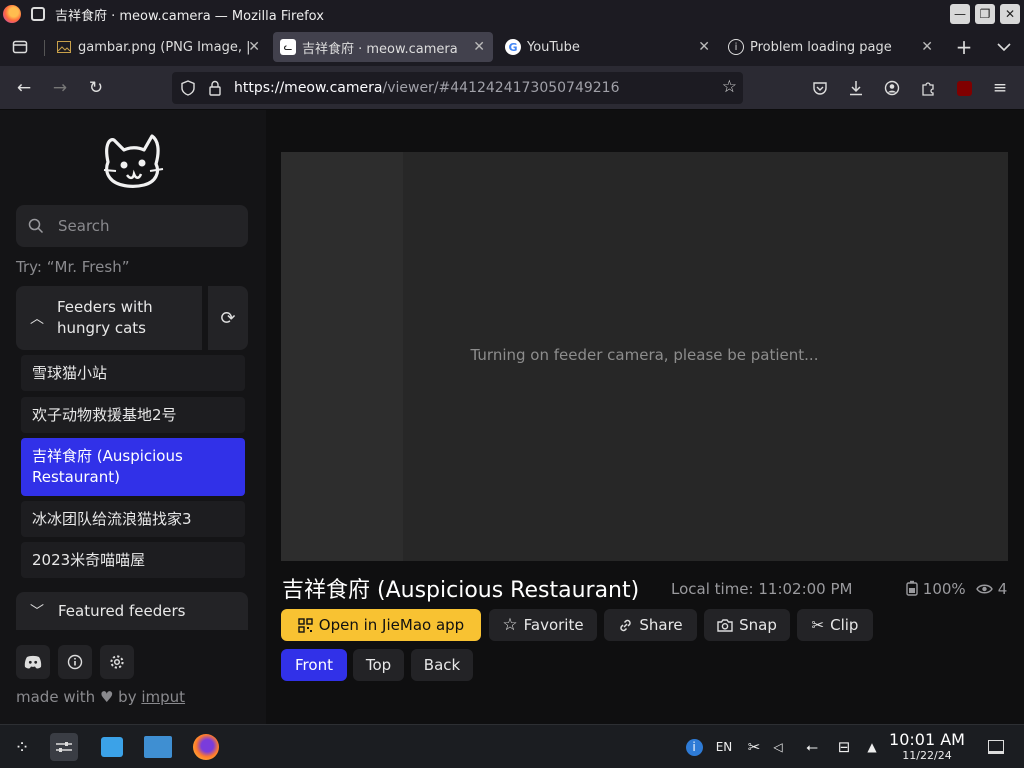 This screenshot has width=1024, height=768. I want to click on window-title: 吉祥食府 · meow.camera — Mozilla Firefox, so click(189, 16).